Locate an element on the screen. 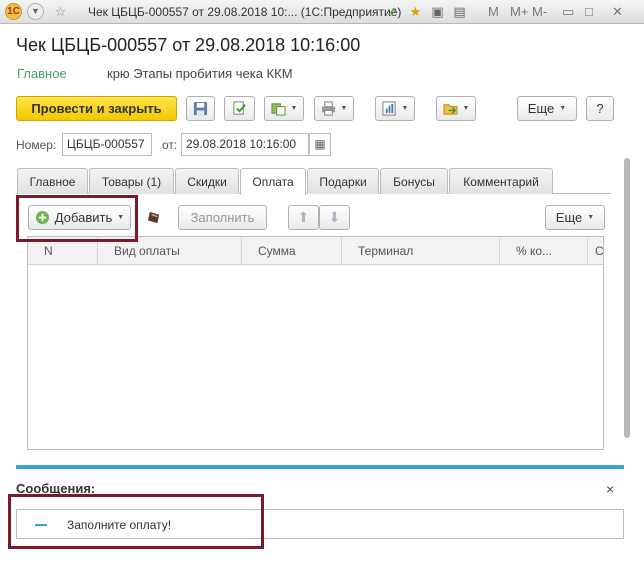  create-based-on-button: ▼ is located at coordinates (284, 108).